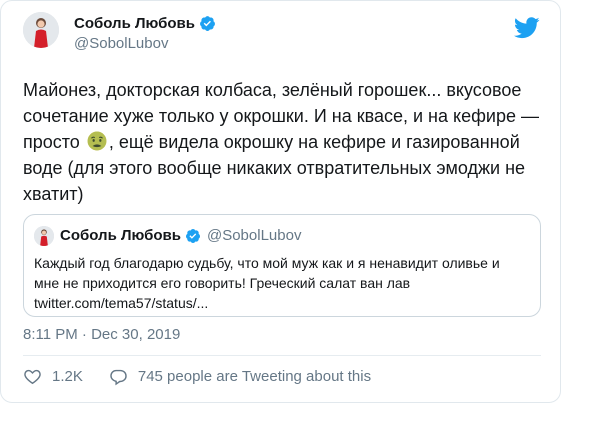 The width and height of the screenshot is (597, 433). I want to click on tweeting-about-text: 745 people are Tweeting about this, so click(254, 376).